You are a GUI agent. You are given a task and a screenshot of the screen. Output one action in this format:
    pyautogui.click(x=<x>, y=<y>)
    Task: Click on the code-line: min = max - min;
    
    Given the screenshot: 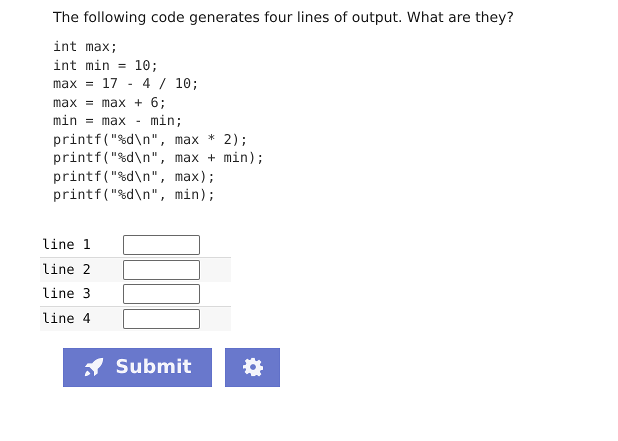 What is the action you would take?
    pyautogui.click(x=118, y=121)
    